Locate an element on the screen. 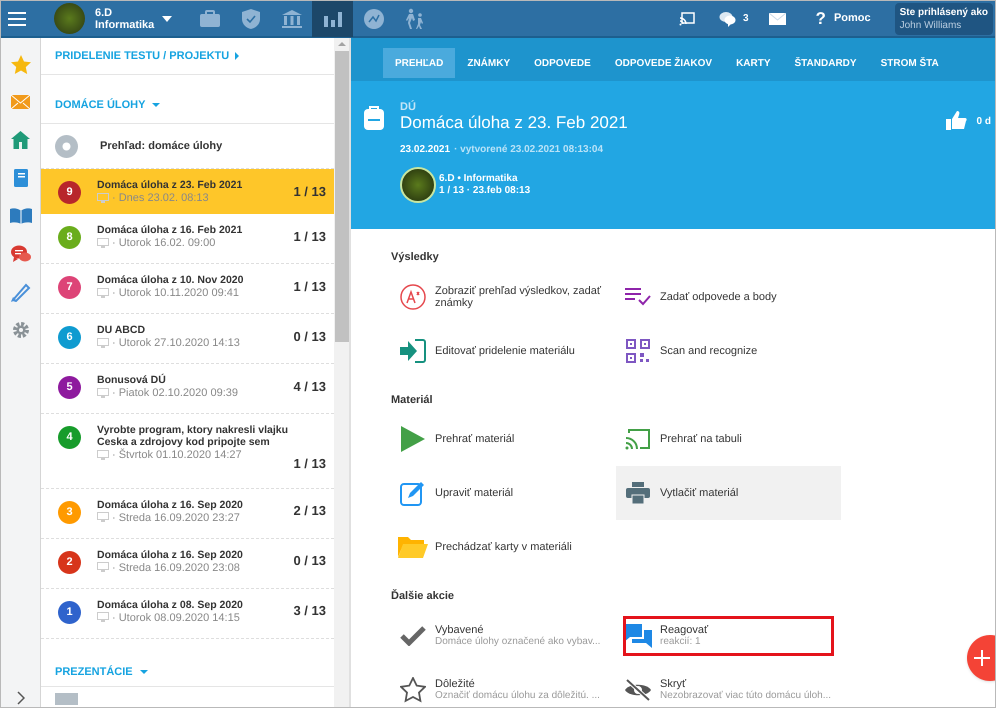 The width and height of the screenshot is (996, 708). homework-title: Domáca úloha z 08. Sep 2020 is located at coordinates (170, 604).